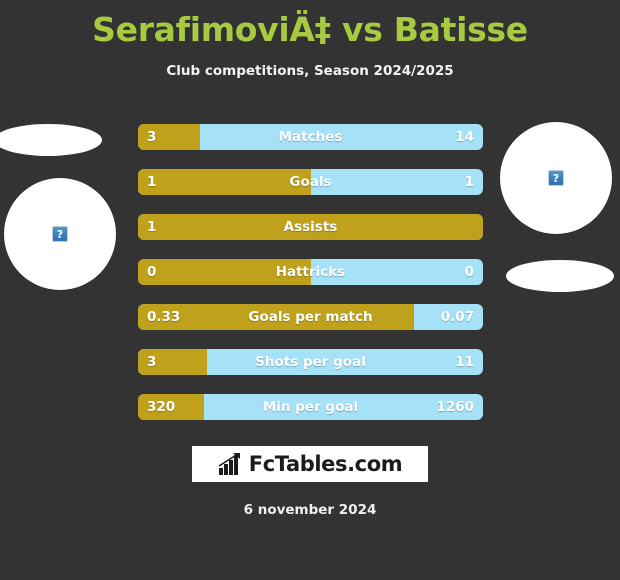  I want to click on stat-bar-row: 0.33 Goals per match 0.07, so click(310, 317).